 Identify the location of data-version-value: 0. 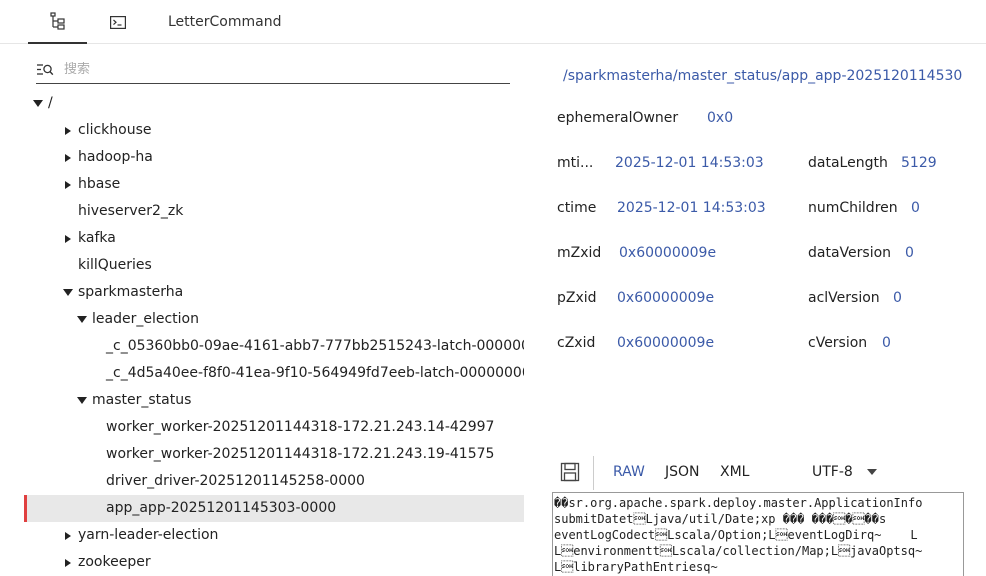
(909, 253).